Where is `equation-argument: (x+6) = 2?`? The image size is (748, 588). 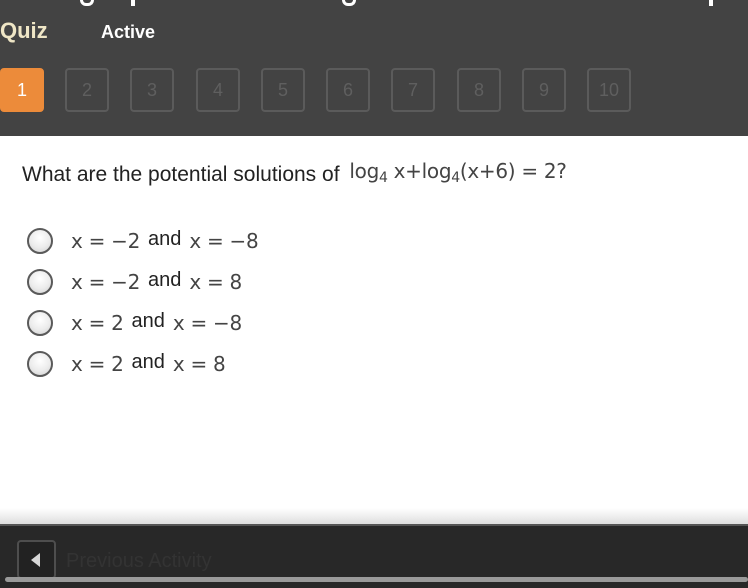 equation-argument: (x+6) = 2? is located at coordinates (513, 171).